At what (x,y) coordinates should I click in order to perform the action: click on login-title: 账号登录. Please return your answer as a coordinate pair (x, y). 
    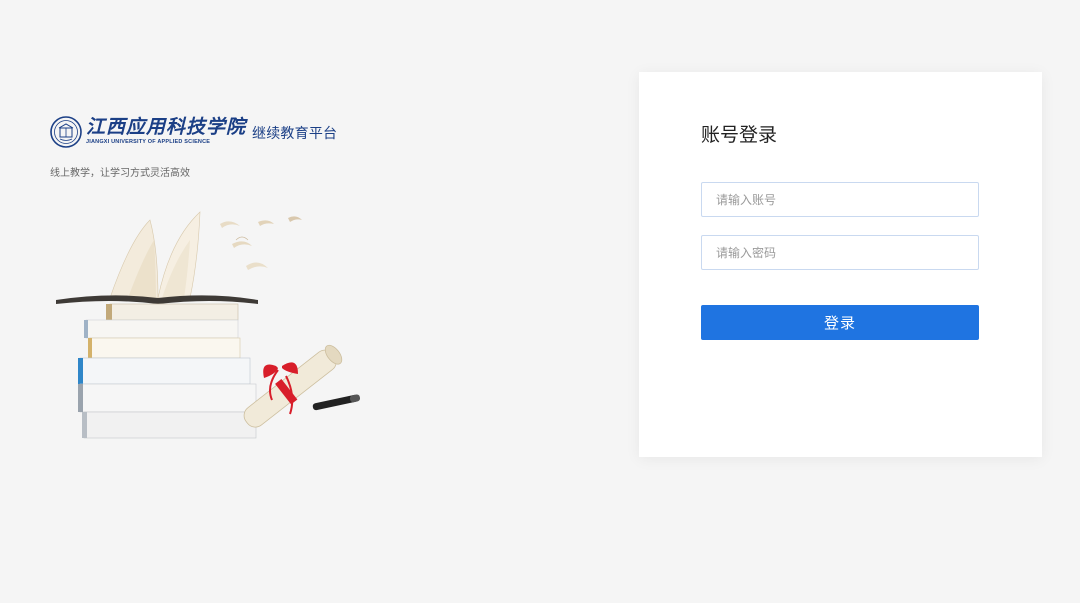
    Looking at the image, I should click on (739, 135).